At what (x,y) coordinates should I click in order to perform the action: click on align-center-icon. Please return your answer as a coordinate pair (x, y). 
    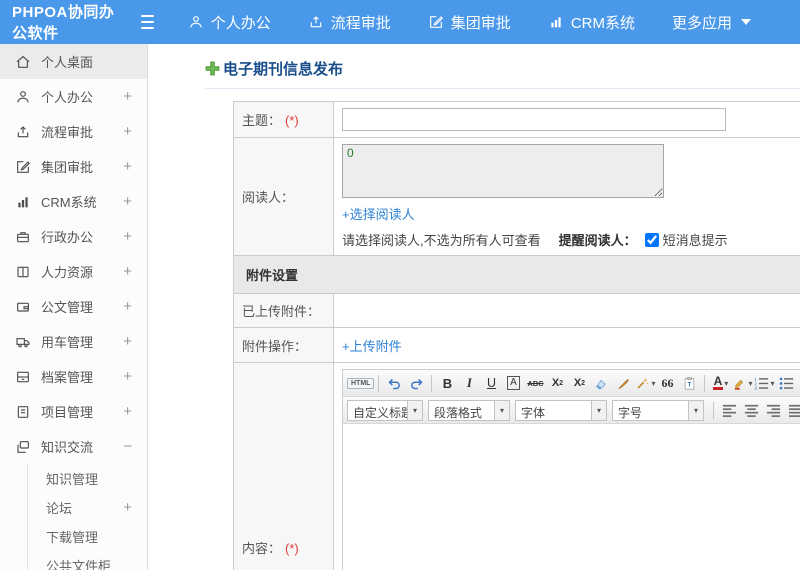
    Looking at the image, I should click on (751, 410).